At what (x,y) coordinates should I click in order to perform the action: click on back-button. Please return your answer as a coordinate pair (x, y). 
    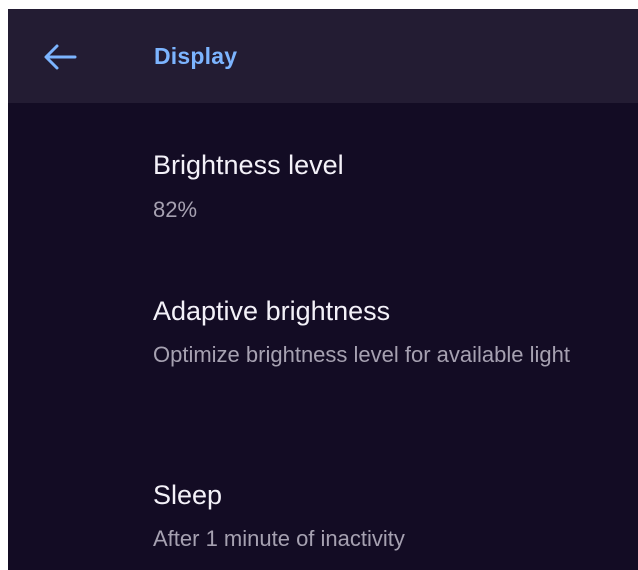
    Looking at the image, I should click on (60, 57).